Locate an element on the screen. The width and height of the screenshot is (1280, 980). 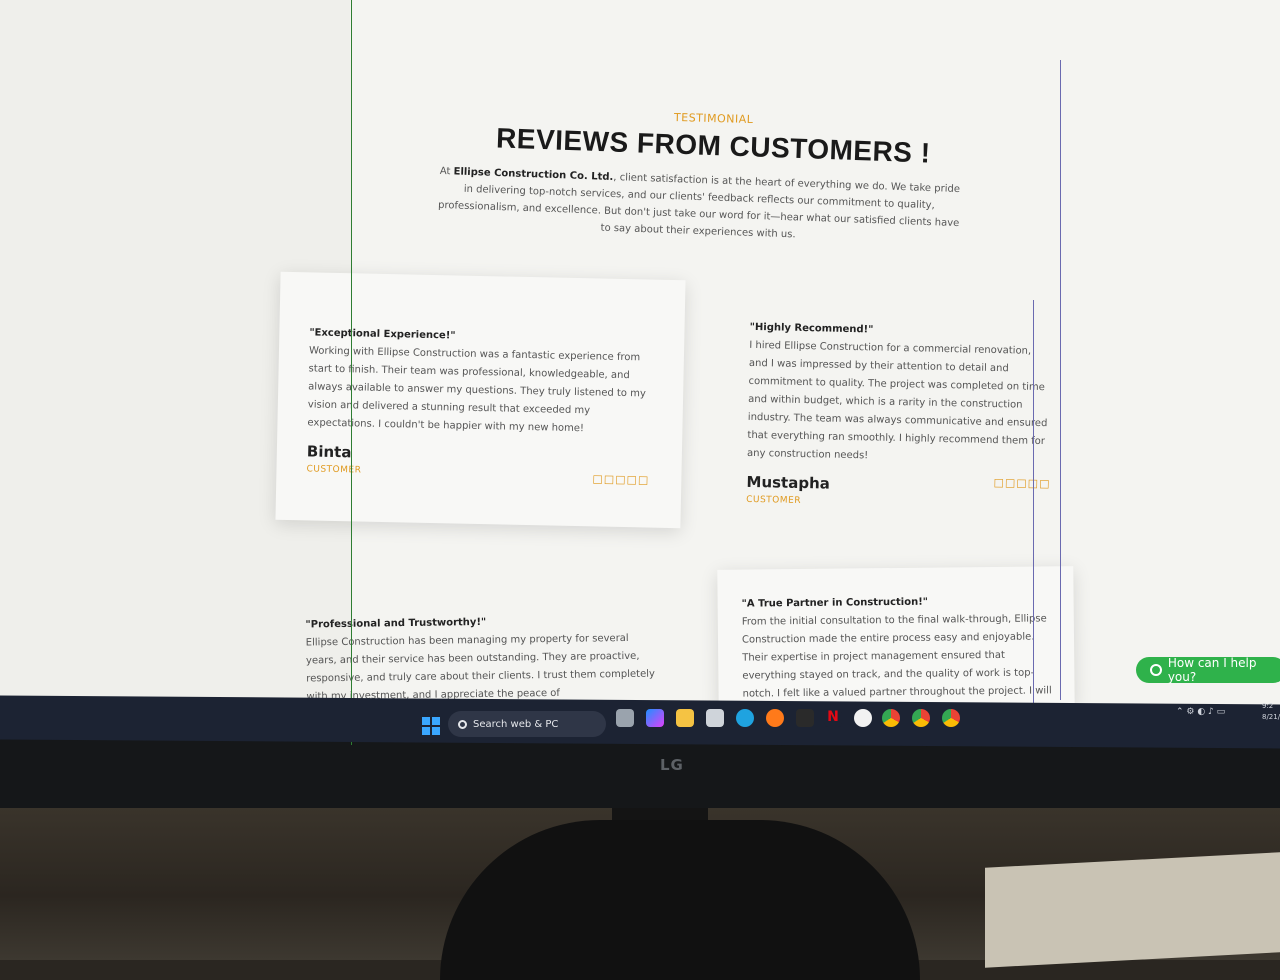
task-view-icon is located at coordinates (625, 718).